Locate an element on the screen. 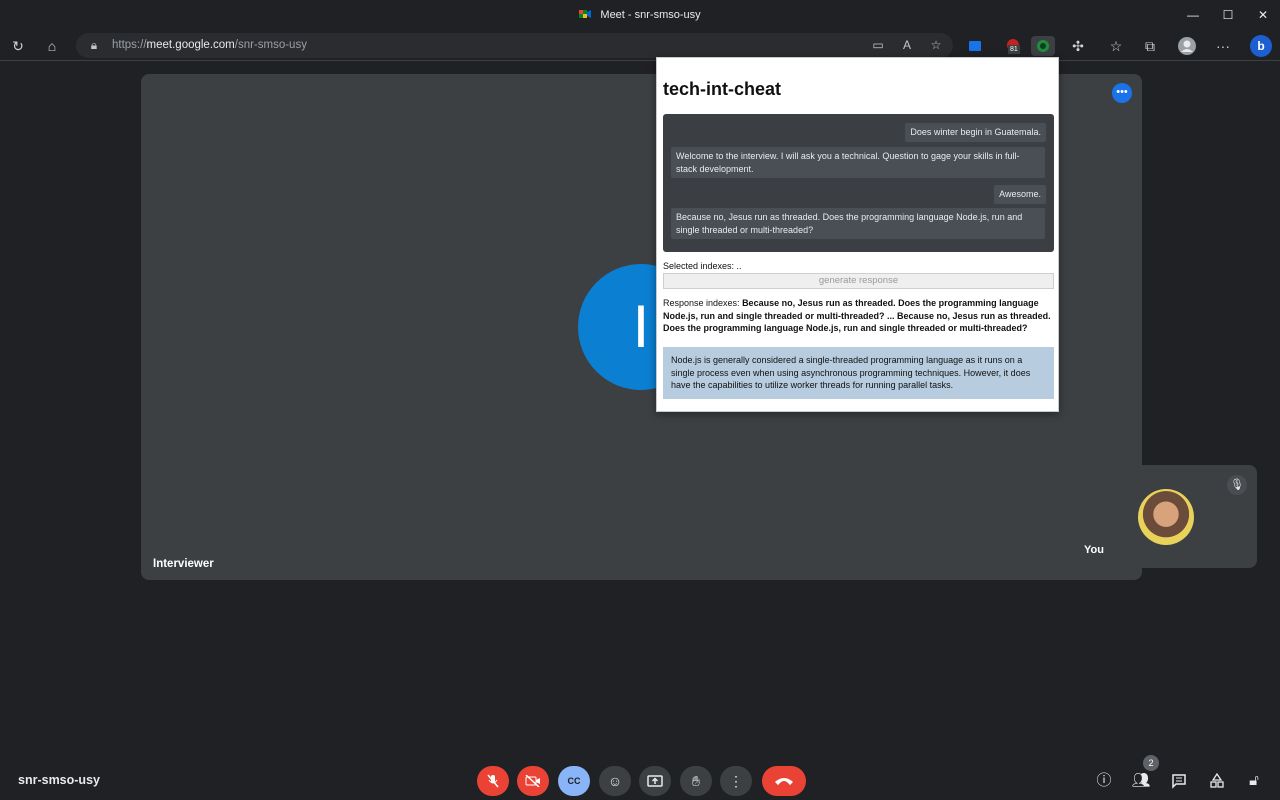 This screenshot has height=800, width=1280. extension-badge-icon: 81 is located at coordinates (1013, 46).